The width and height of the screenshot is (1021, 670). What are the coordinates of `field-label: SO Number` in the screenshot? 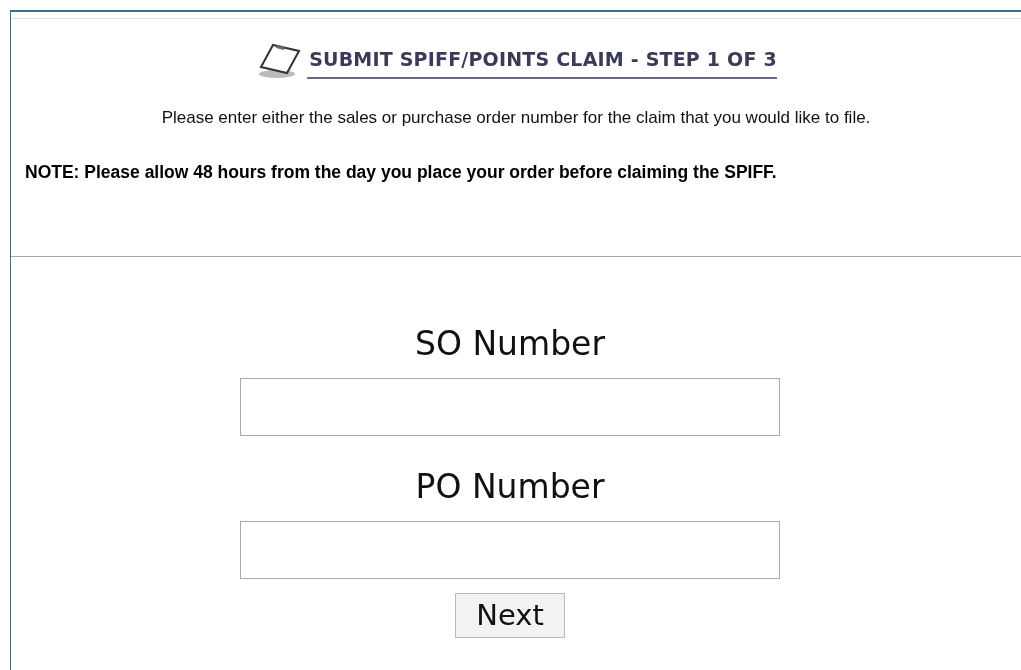 It's located at (510, 343).